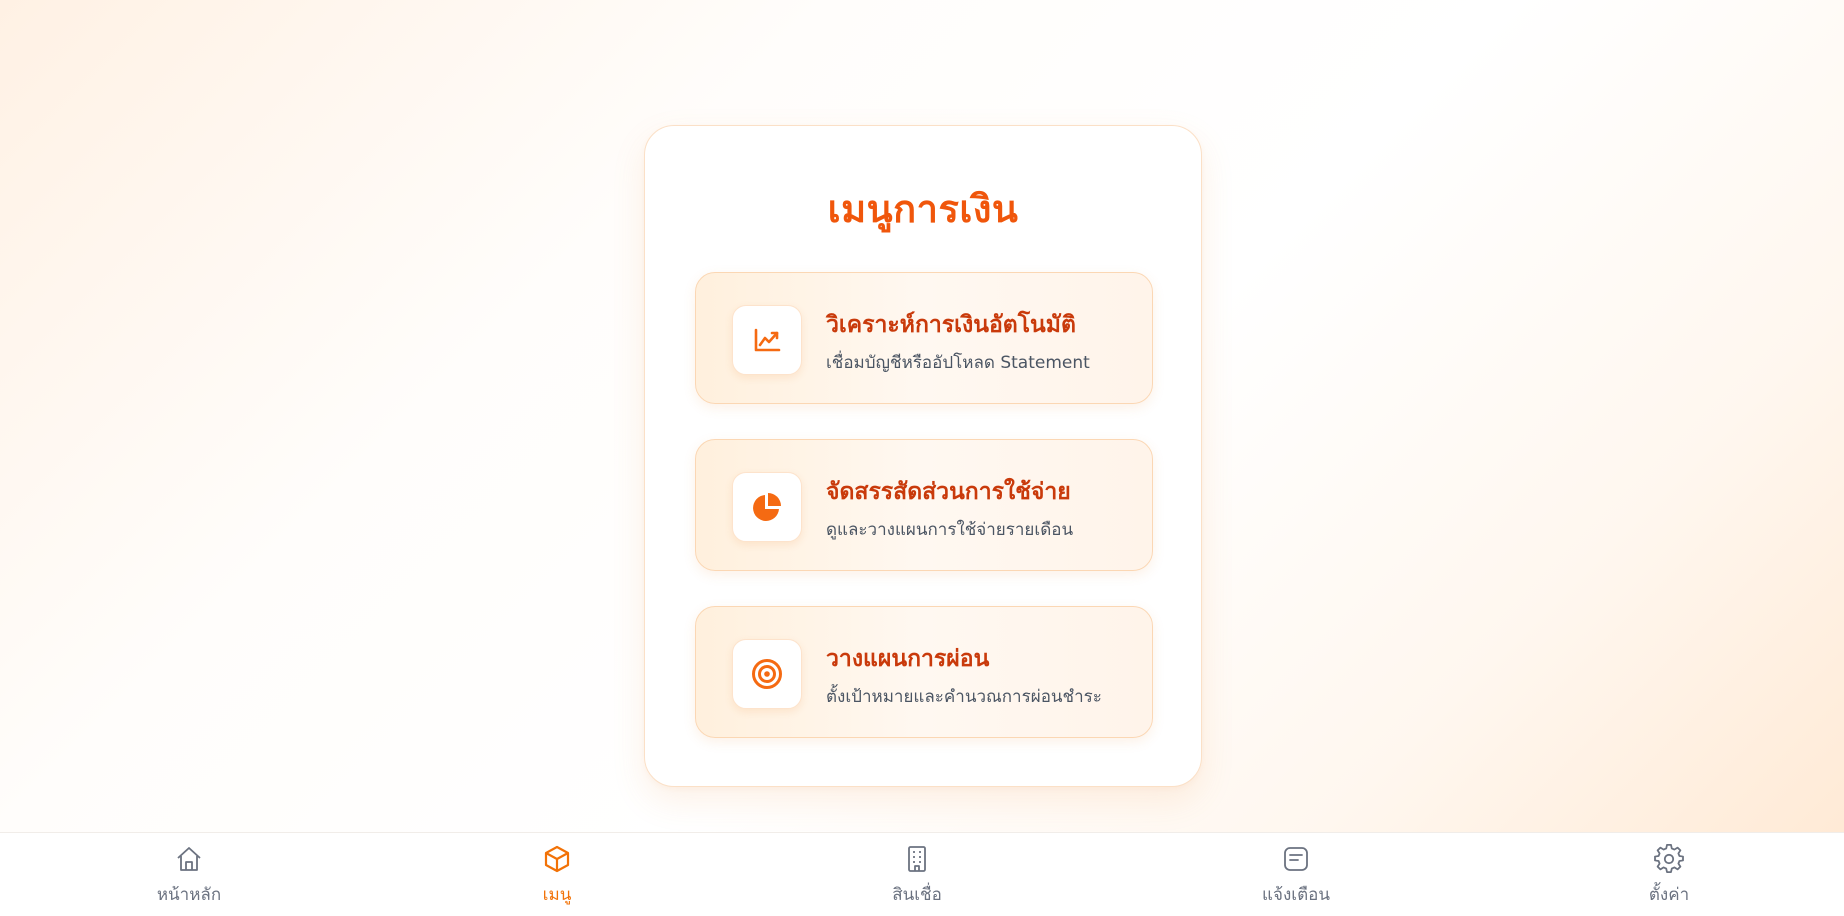 The width and height of the screenshot is (1844, 916). What do you see at coordinates (951, 325) in the screenshot?
I see `menu-item-title: วิเคราะห์การเงินอัตโนมัติ` at bounding box center [951, 325].